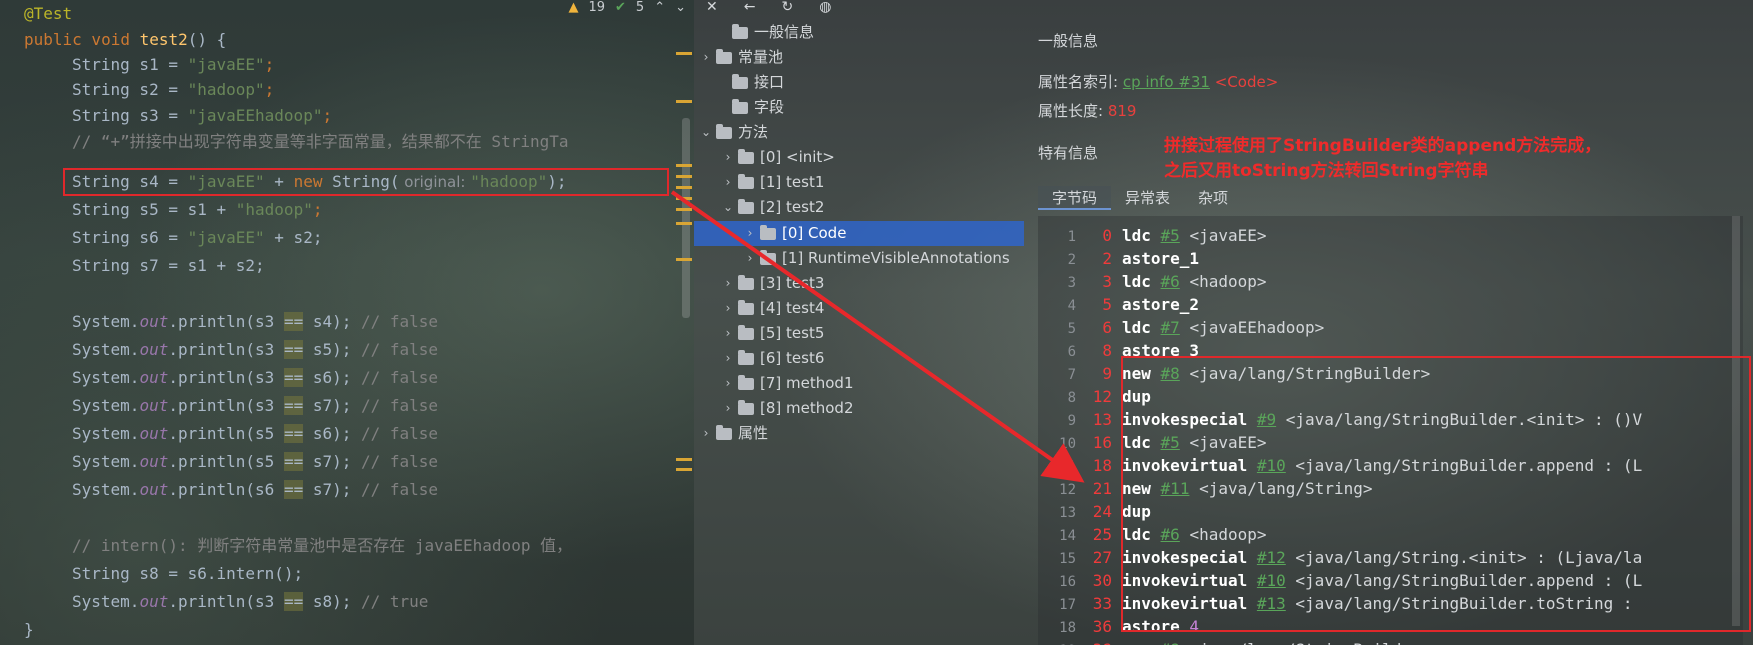 The height and width of the screenshot is (645, 1753). I want to click on bytecode-offset: 2, so click(1107, 258).